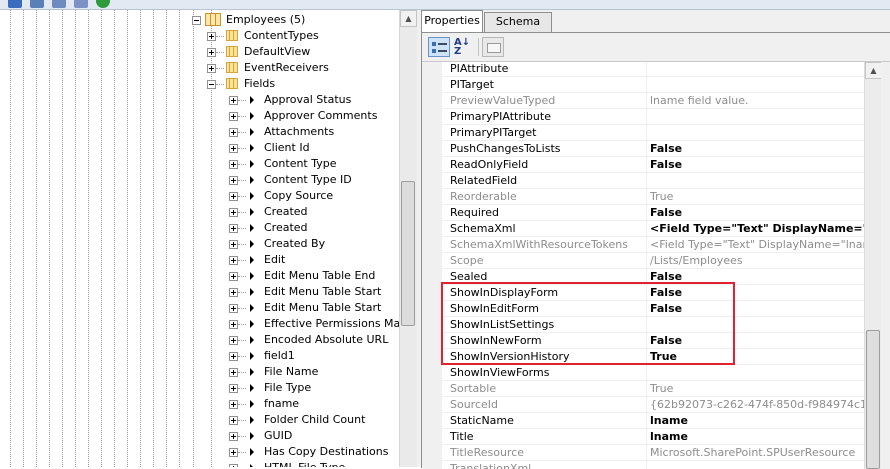  Describe the element at coordinates (199, 452) in the screenshot. I see `tree-node-field: Has Copy Destinations` at that location.